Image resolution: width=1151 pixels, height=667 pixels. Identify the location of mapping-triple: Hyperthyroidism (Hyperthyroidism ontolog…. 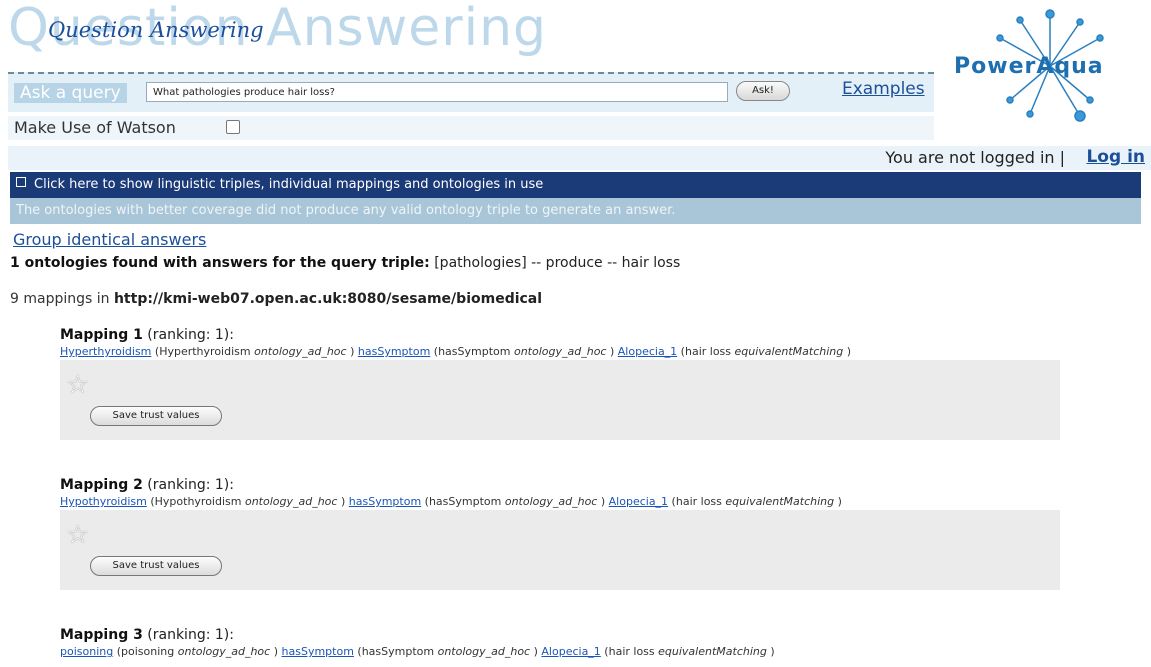
(456, 351).